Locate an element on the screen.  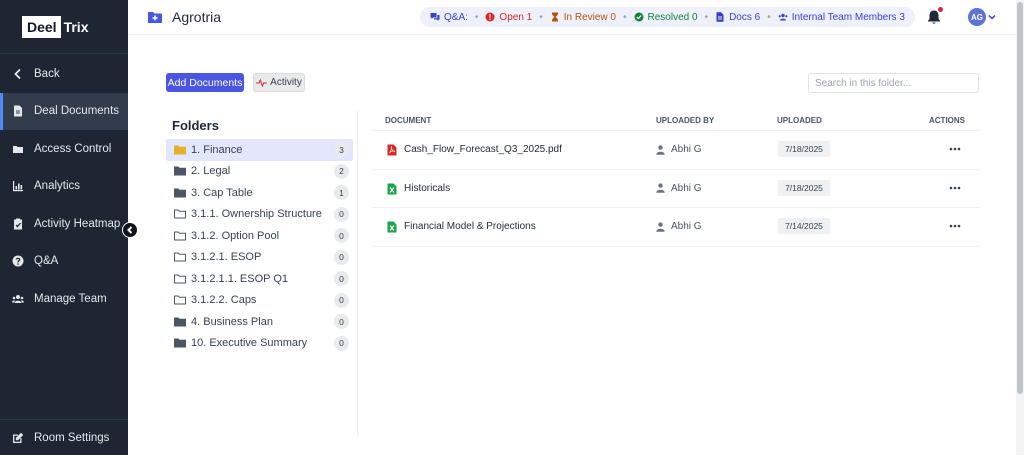
room-settings-label: Room Settings is located at coordinates (72, 437).